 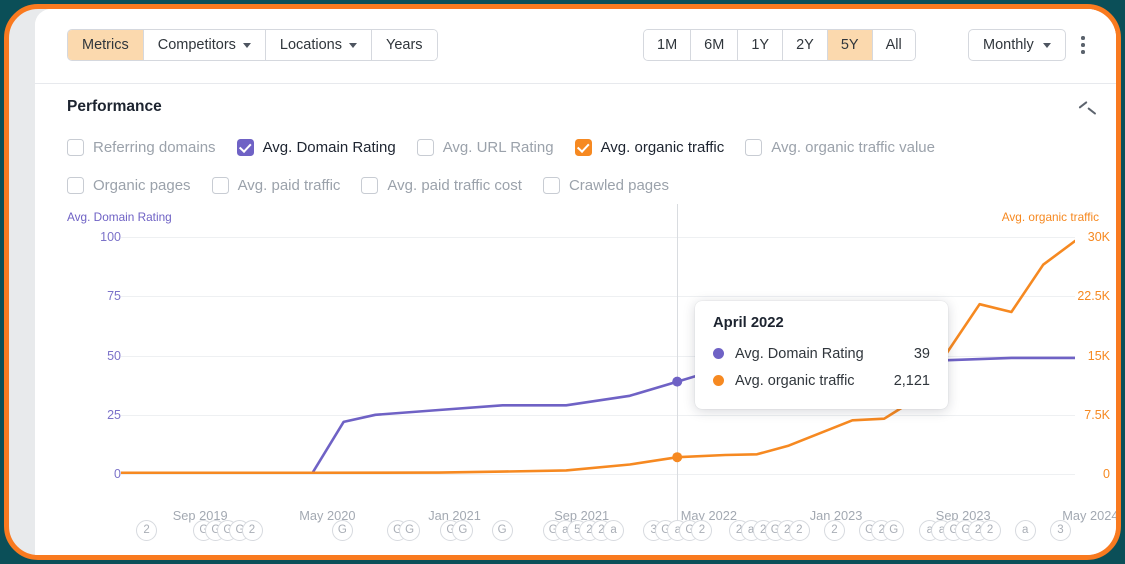 I want to click on tab-years-label: Years, so click(x=404, y=44).